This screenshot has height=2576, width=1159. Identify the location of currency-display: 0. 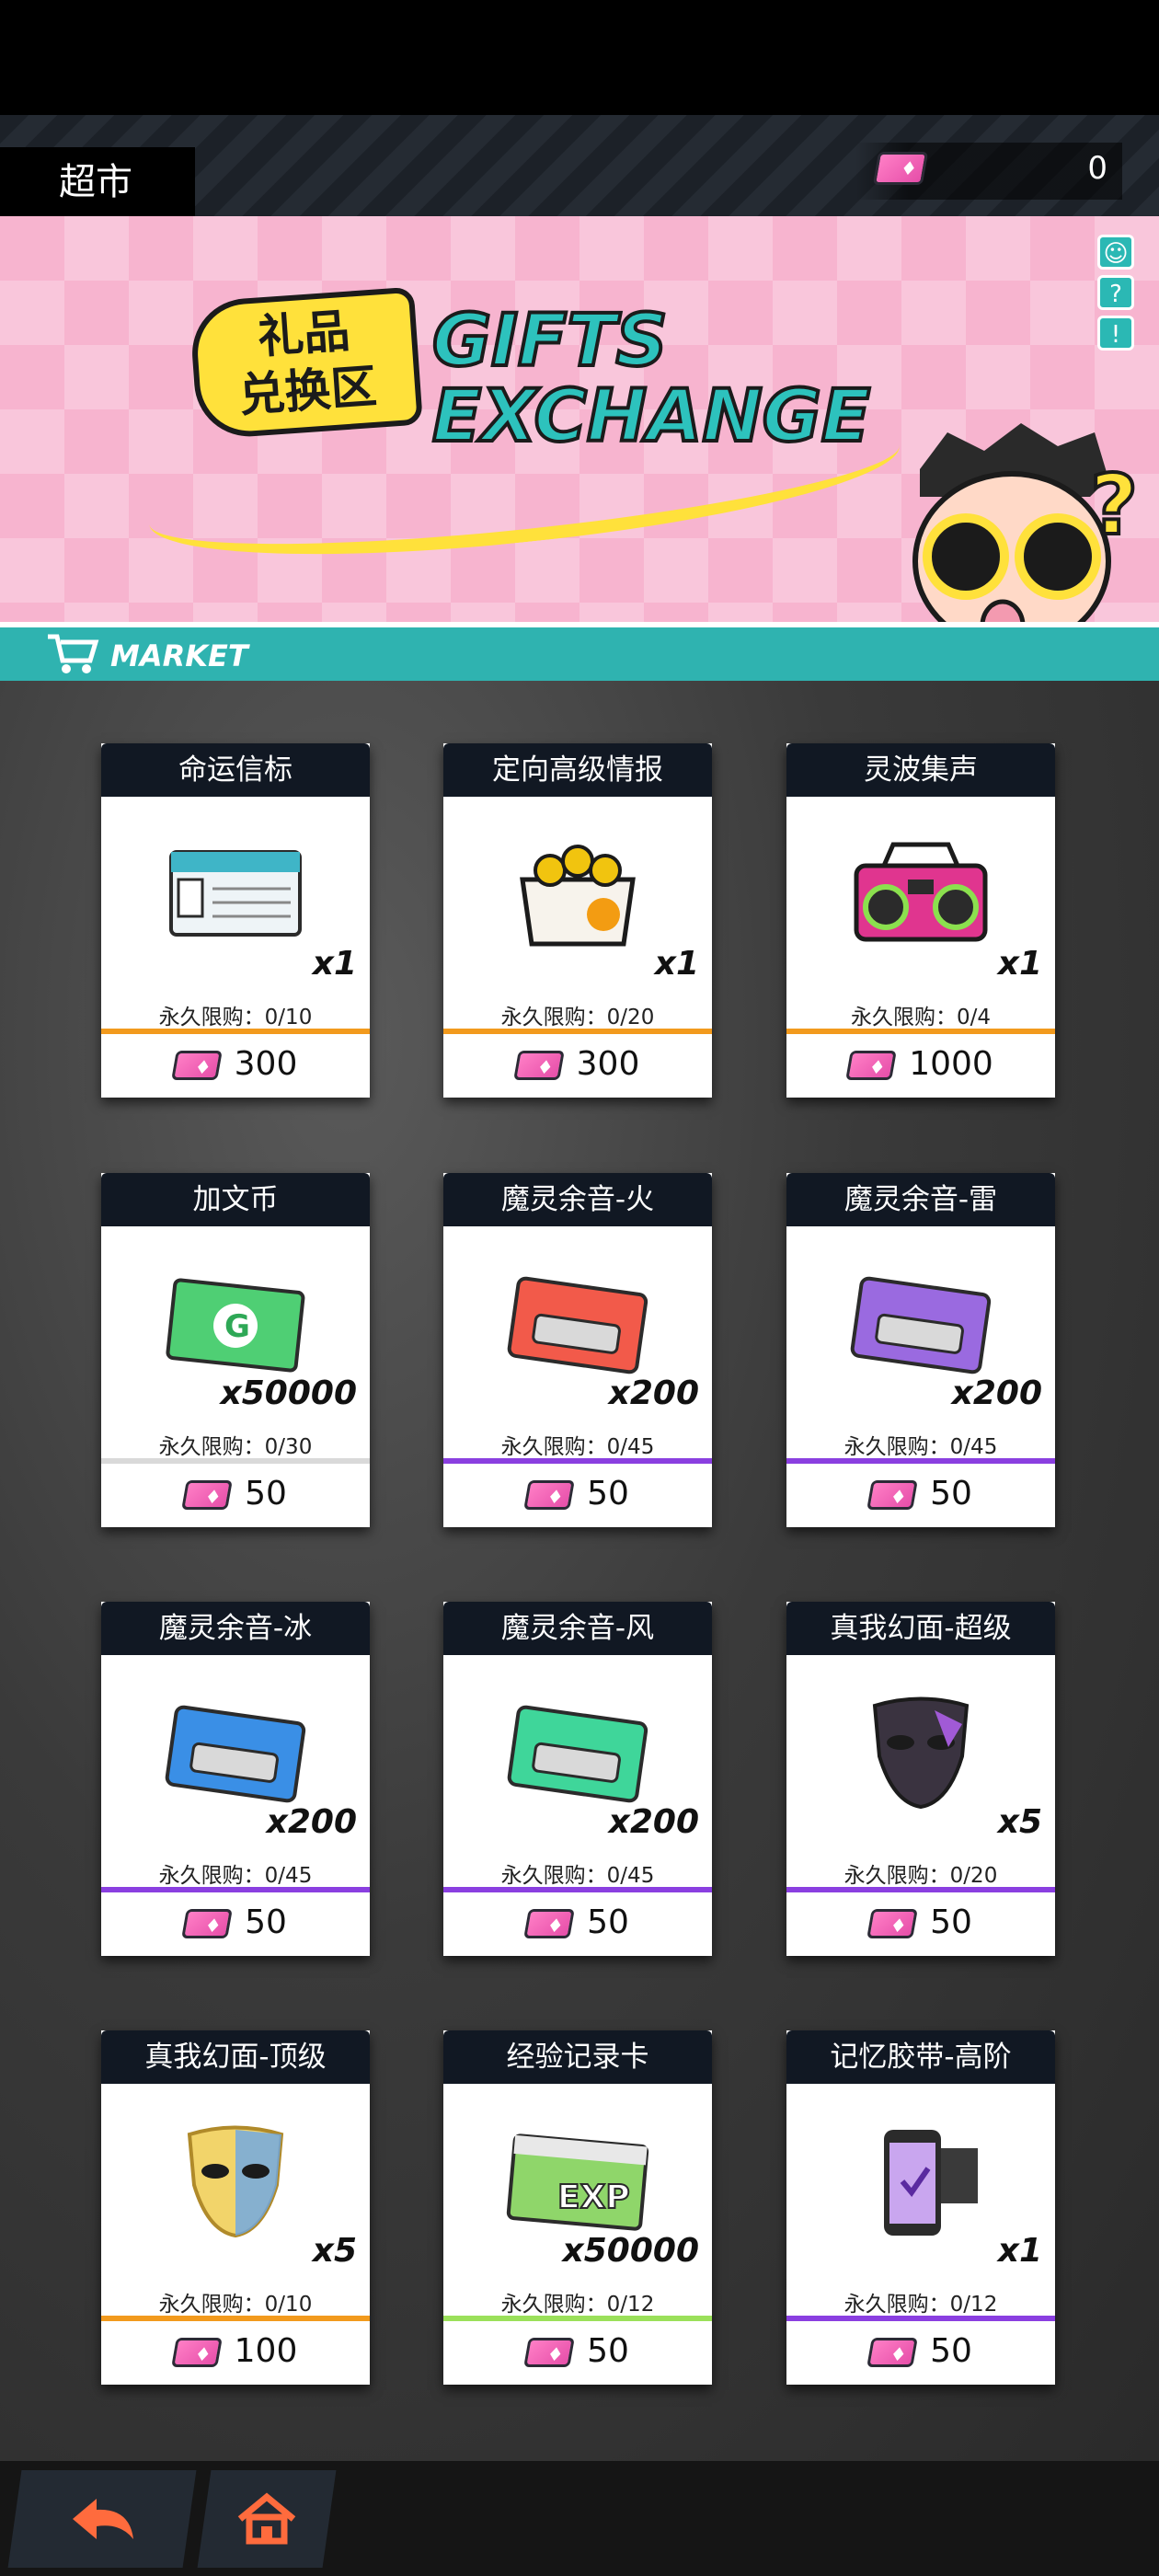
(988, 171).